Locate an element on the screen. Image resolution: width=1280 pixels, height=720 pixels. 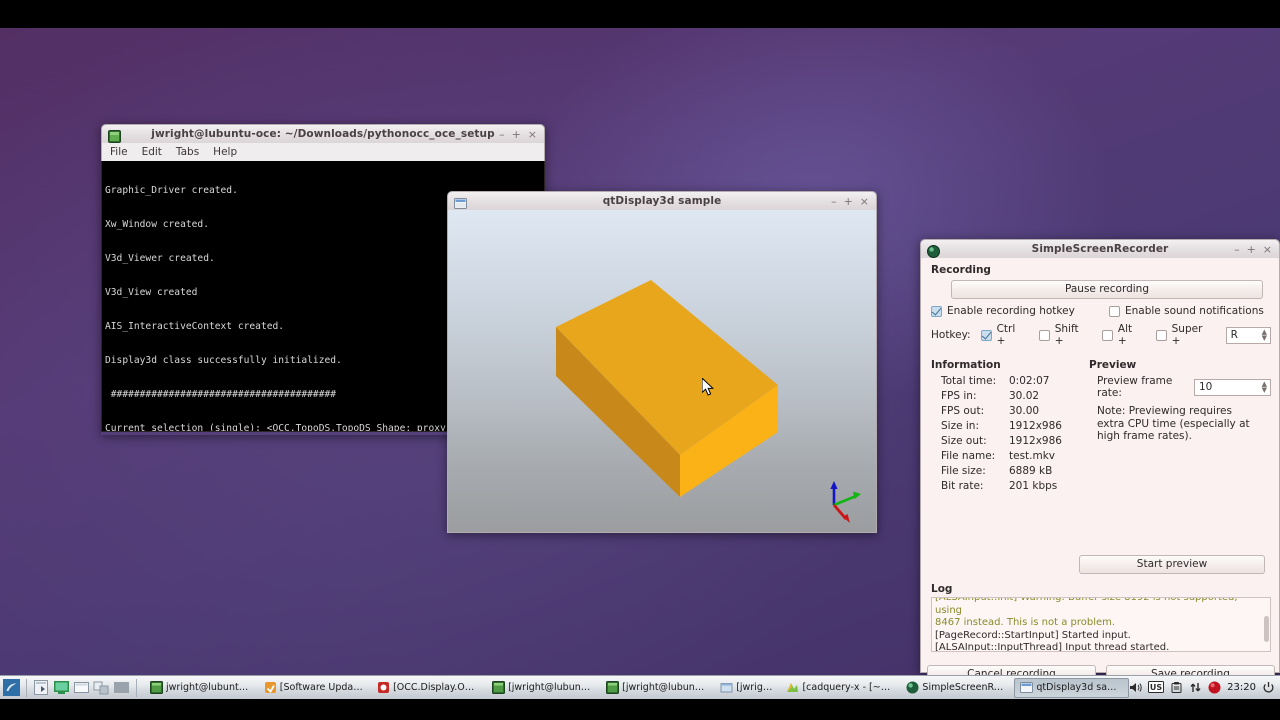
info-value: test.mkv is located at coordinates (1032, 456).